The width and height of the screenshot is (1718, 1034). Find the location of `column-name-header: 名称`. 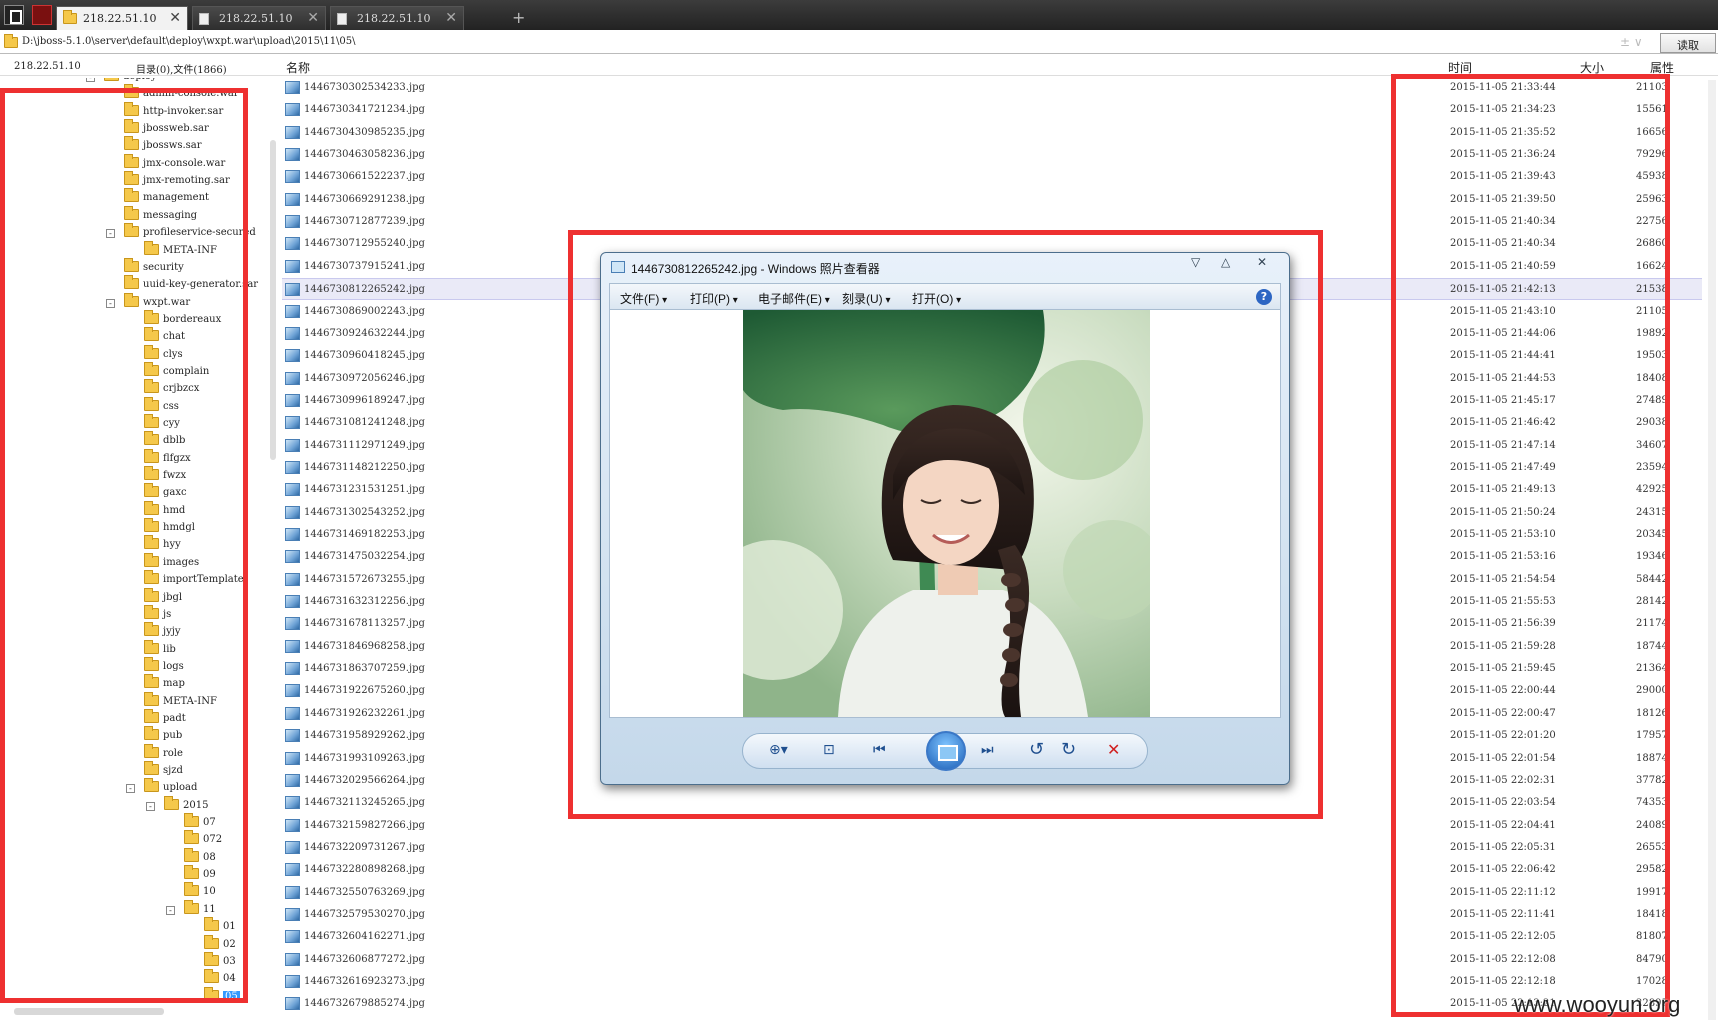

column-name-header: 名称 is located at coordinates (298, 67).